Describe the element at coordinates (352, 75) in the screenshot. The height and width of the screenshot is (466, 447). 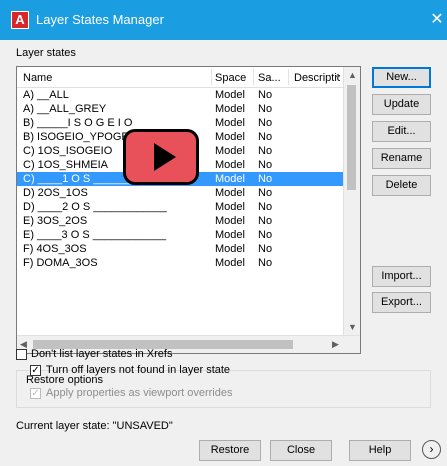
I see `scroll-up-icon: ▲` at that location.